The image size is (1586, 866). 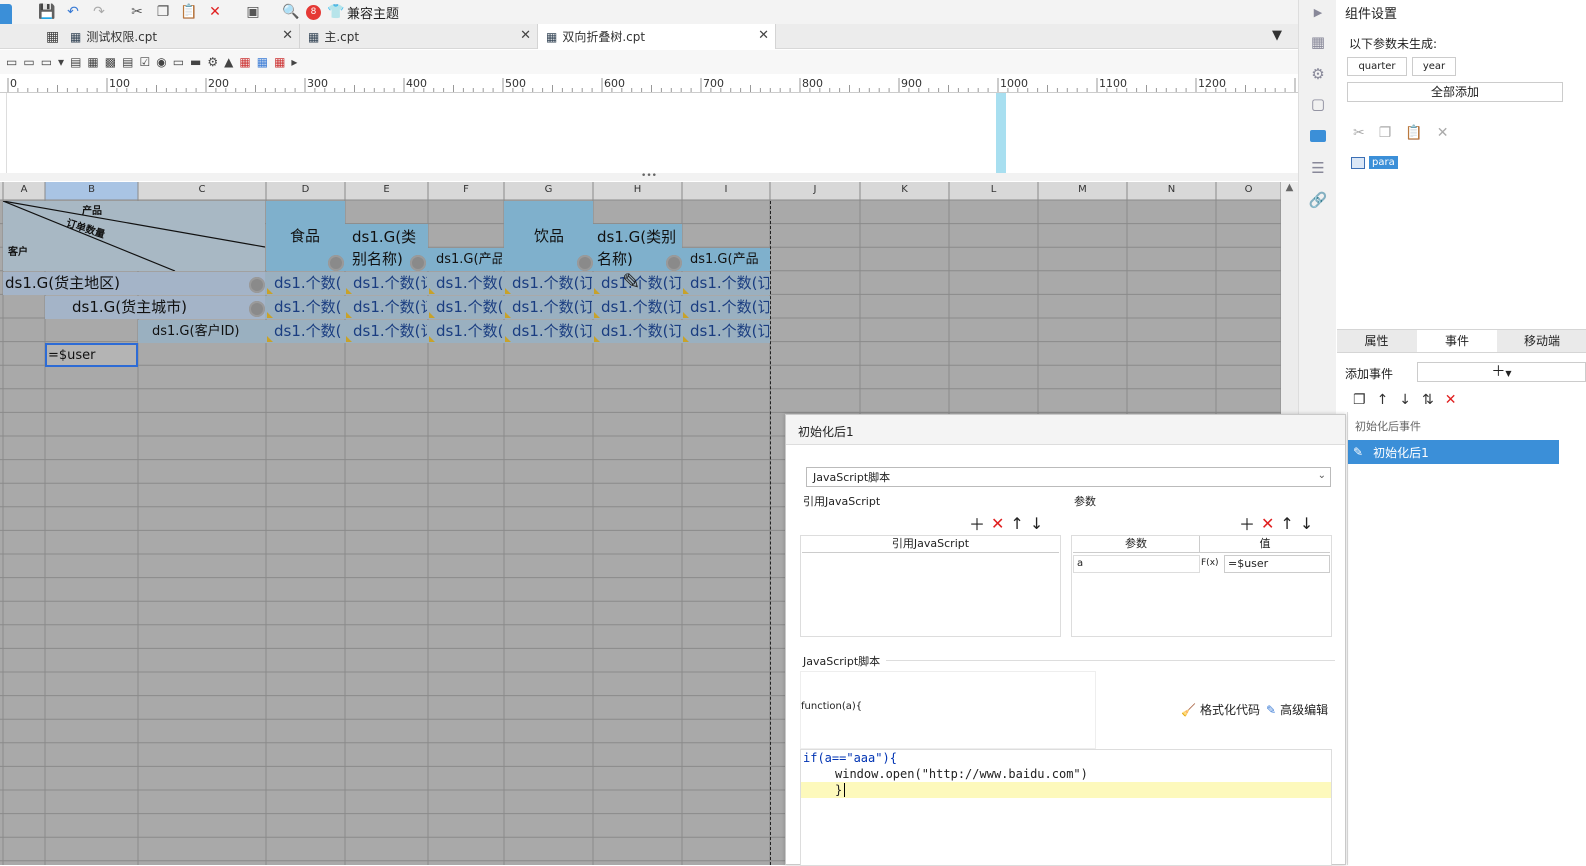 I want to click on combo-widget-icon: ▾, so click(x=61, y=62).